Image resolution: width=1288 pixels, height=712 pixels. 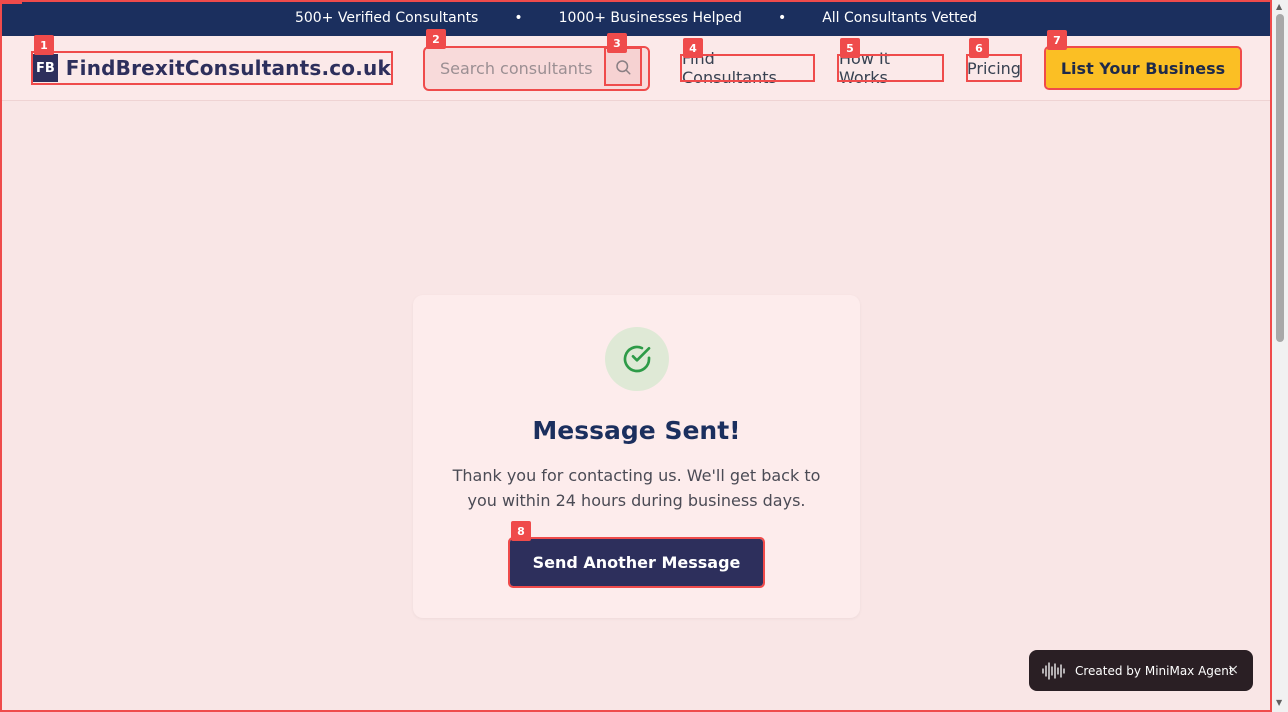 I want to click on check-circle-icon, so click(x=637, y=359).